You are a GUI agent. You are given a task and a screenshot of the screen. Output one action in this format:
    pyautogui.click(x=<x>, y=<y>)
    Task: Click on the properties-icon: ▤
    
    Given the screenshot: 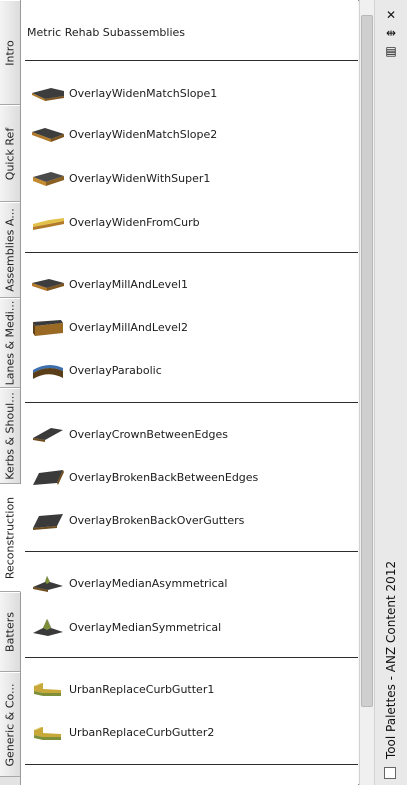 What is the action you would take?
    pyautogui.click(x=391, y=51)
    